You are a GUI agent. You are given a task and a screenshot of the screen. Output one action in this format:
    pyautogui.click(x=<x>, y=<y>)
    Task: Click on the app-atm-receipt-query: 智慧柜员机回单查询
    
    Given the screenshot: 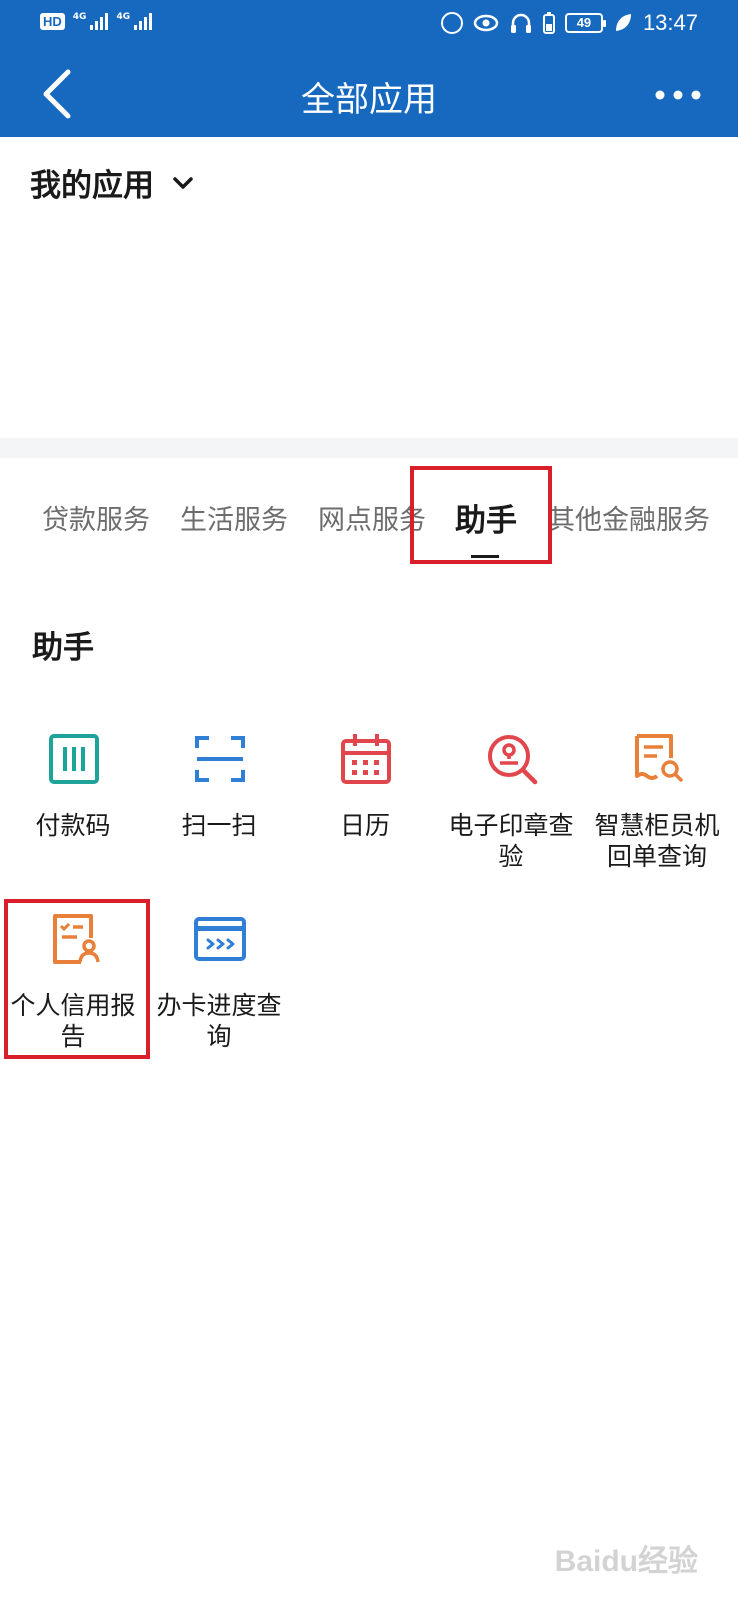 What is the action you would take?
    pyautogui.click(x=657, y=802)
    